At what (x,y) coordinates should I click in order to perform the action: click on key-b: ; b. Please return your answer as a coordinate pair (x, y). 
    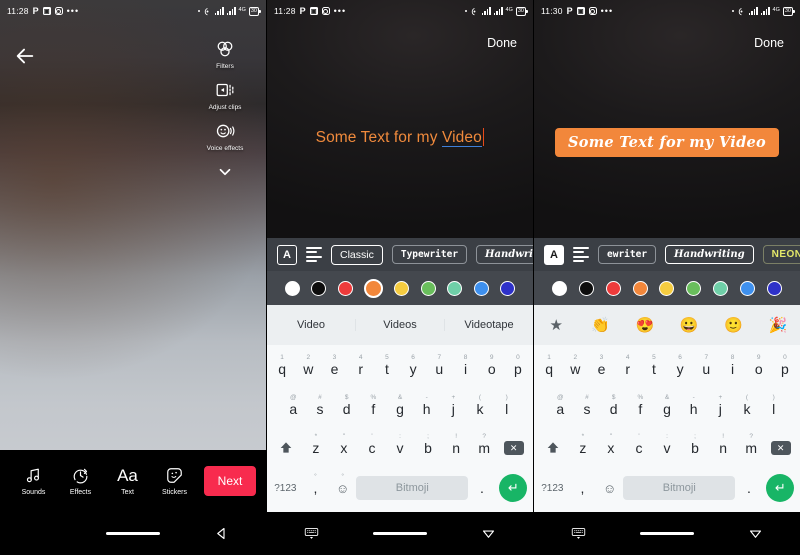
    Looking at the image, I should click on (695, 448).